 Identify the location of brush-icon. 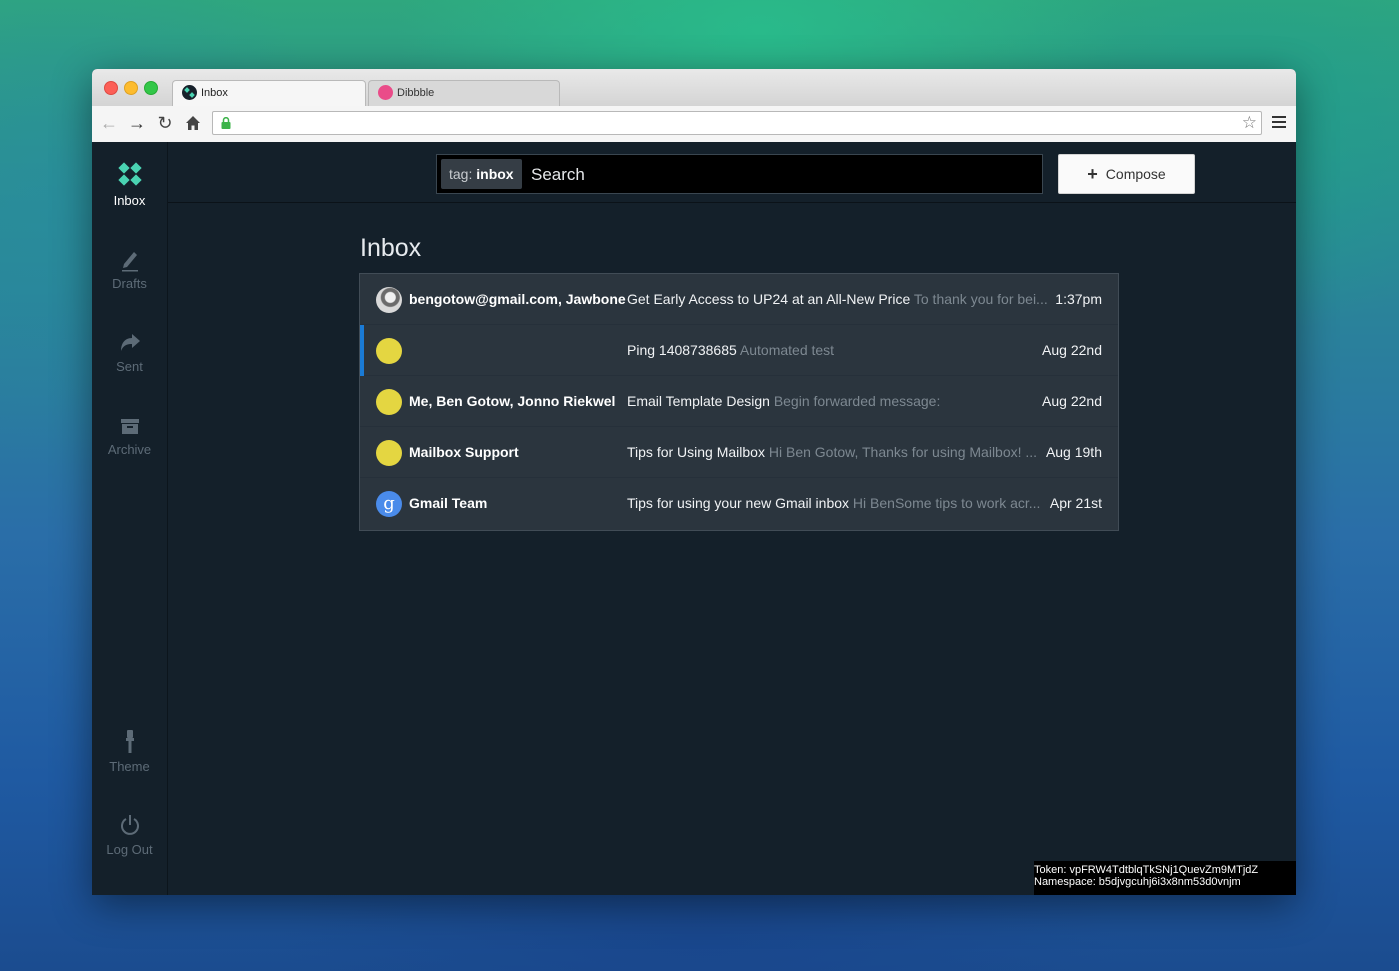
(129, 741).